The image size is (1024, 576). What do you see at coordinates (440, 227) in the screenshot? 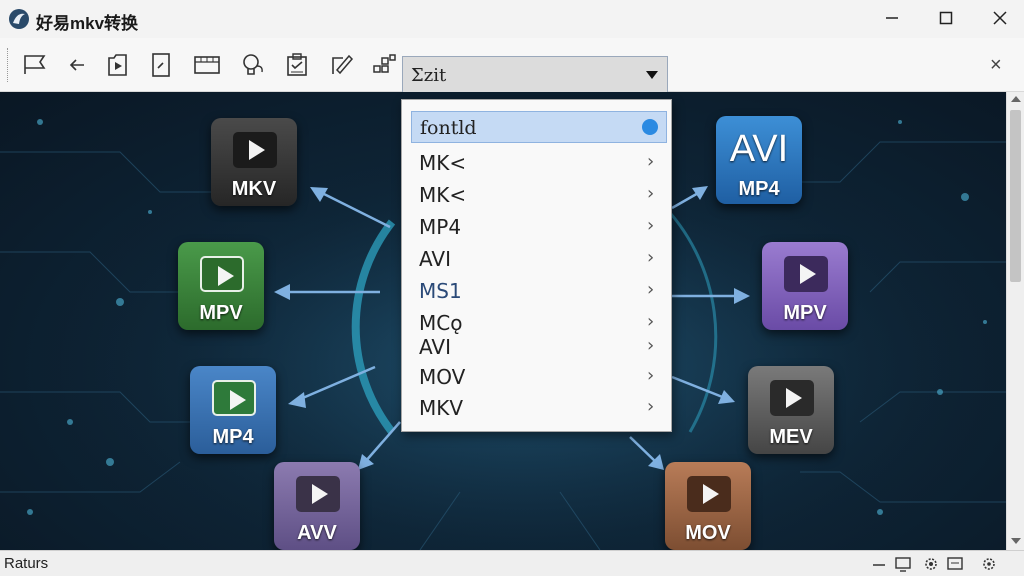
I see `dropdown-item-label: MP4` at bounding box center [440, 227].